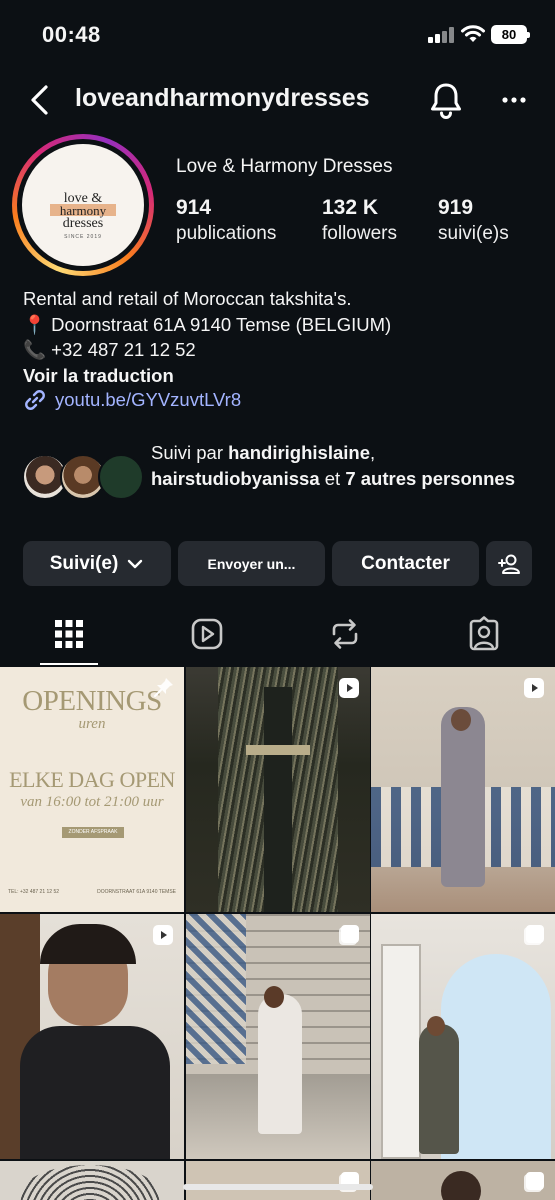  I want to click on logo-since: SINCE 2019, so click(83, 237).